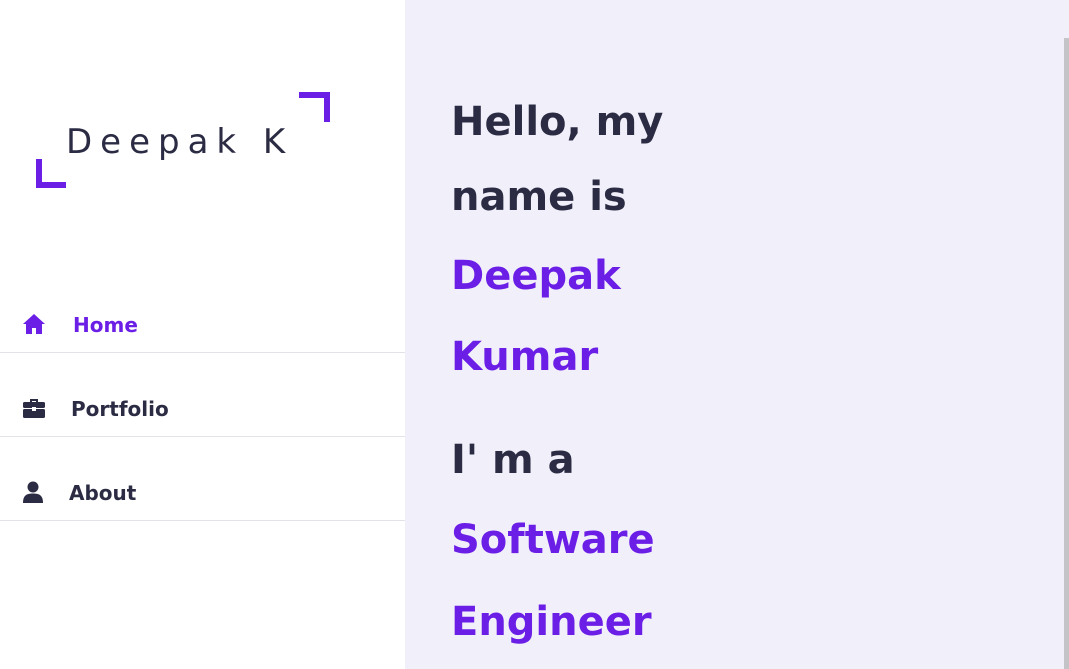 This screenshot has height=669, width=1069. I want to click on sidebar-item-label: Portfolio, so click(120, 409).